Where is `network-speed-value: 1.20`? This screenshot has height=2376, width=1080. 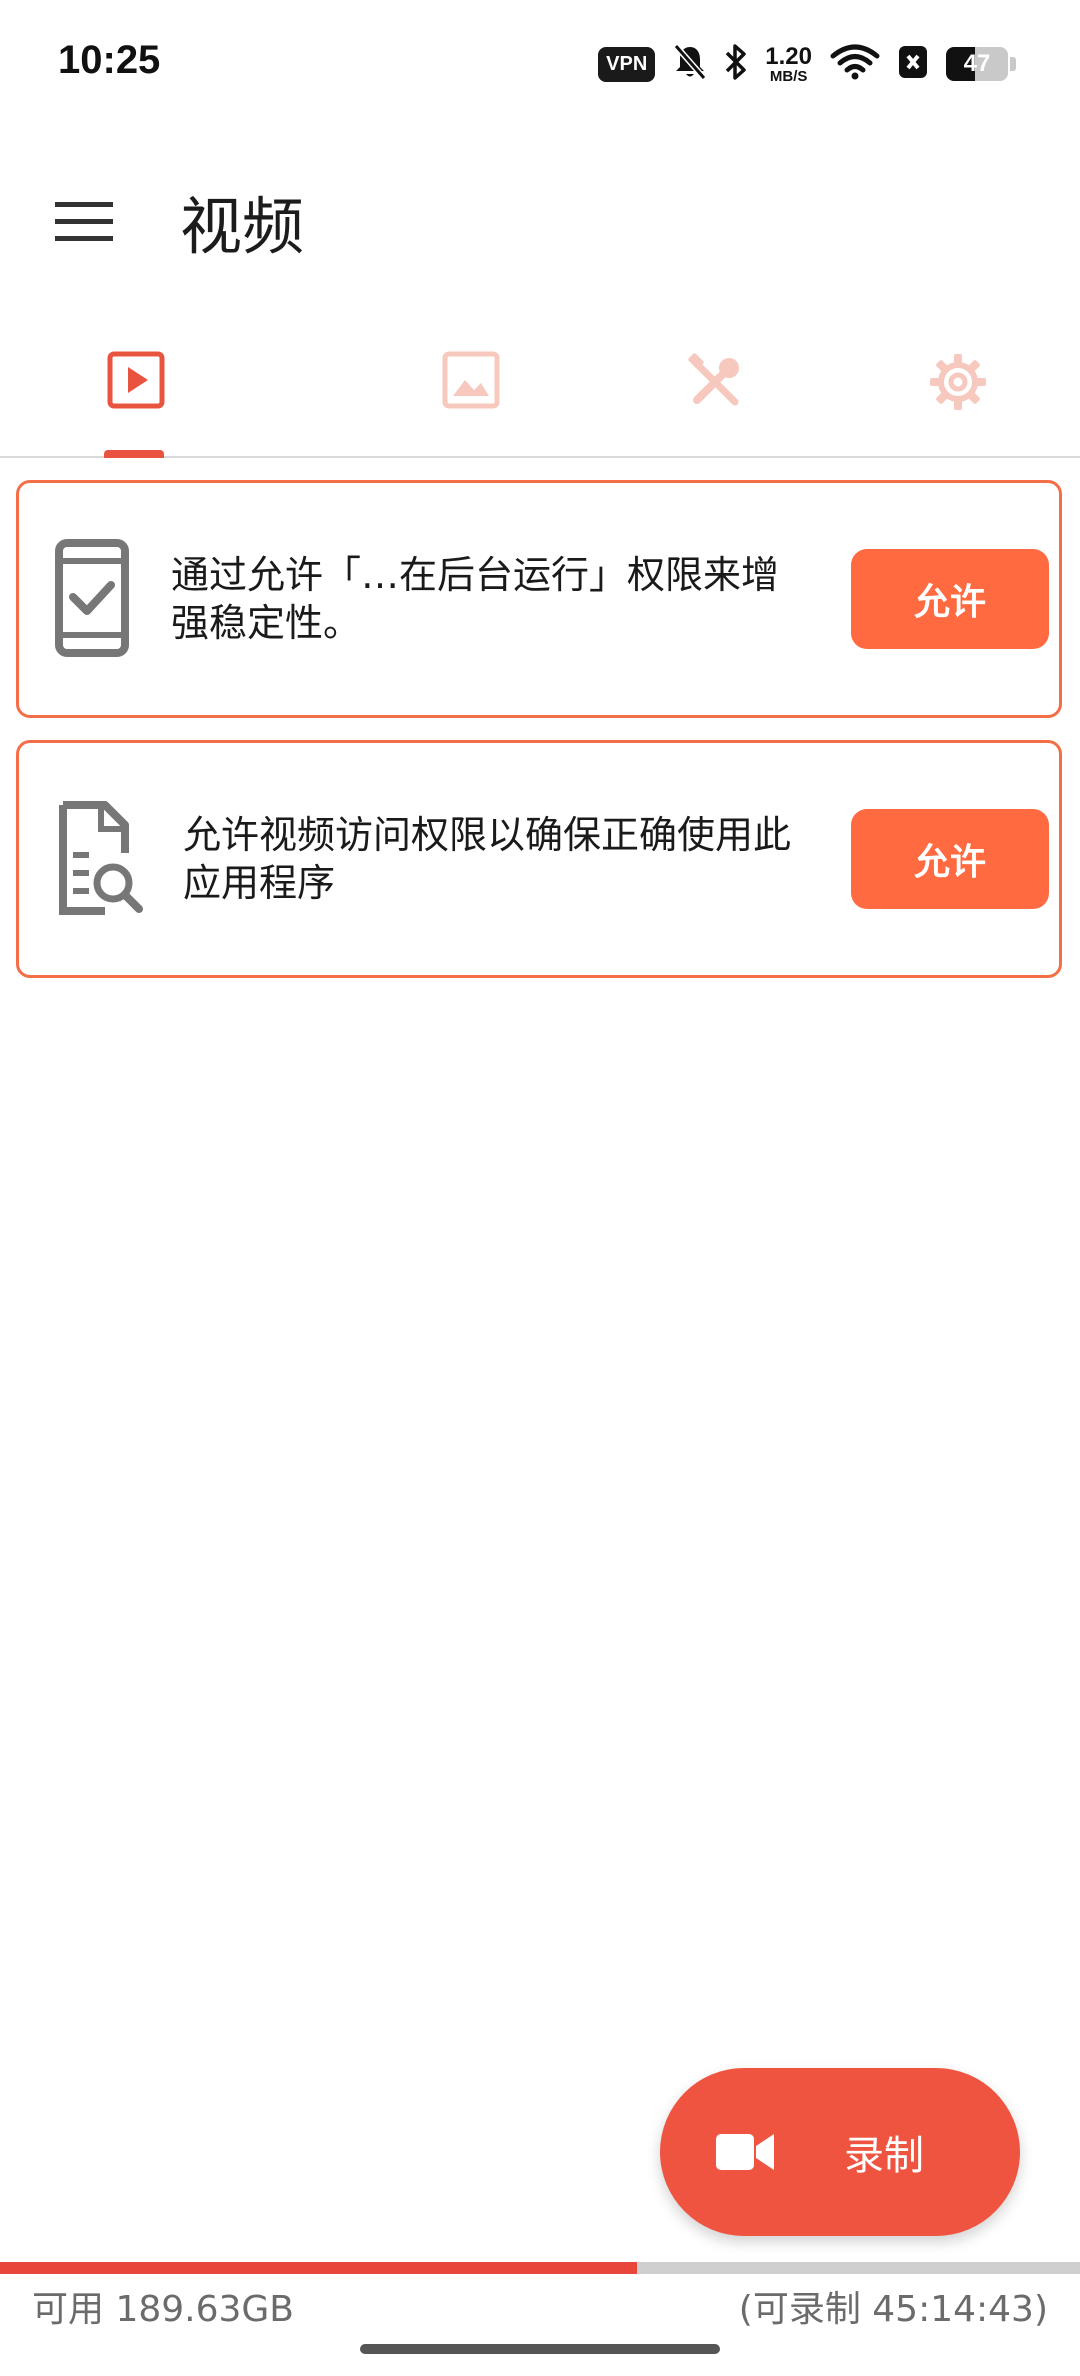
network-speed-value: 1.20 is located at coordinates (788, 56).